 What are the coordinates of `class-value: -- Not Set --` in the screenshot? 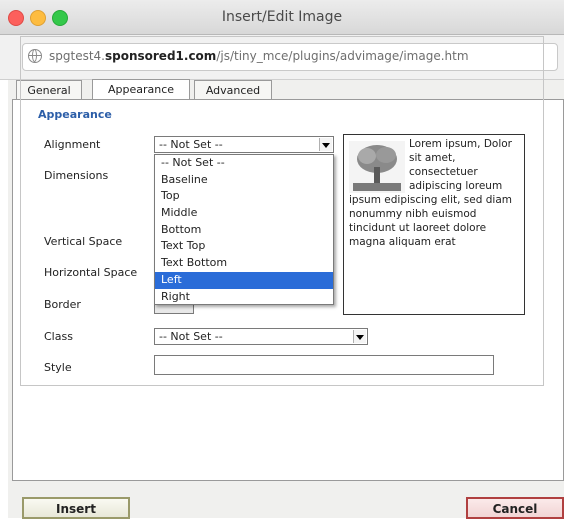 It's located at (191, 336).